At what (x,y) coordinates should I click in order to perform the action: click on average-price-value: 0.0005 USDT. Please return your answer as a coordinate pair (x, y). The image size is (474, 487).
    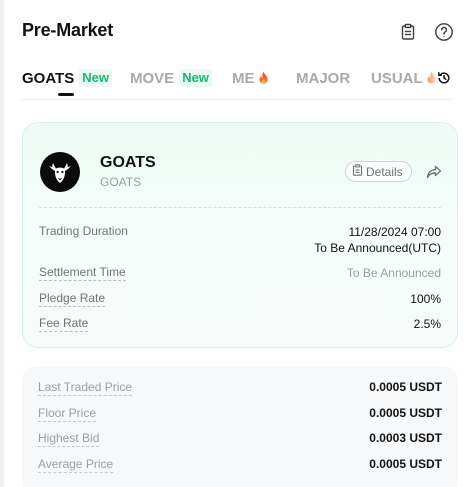
    Looking at the image, I should click on (405, 464).